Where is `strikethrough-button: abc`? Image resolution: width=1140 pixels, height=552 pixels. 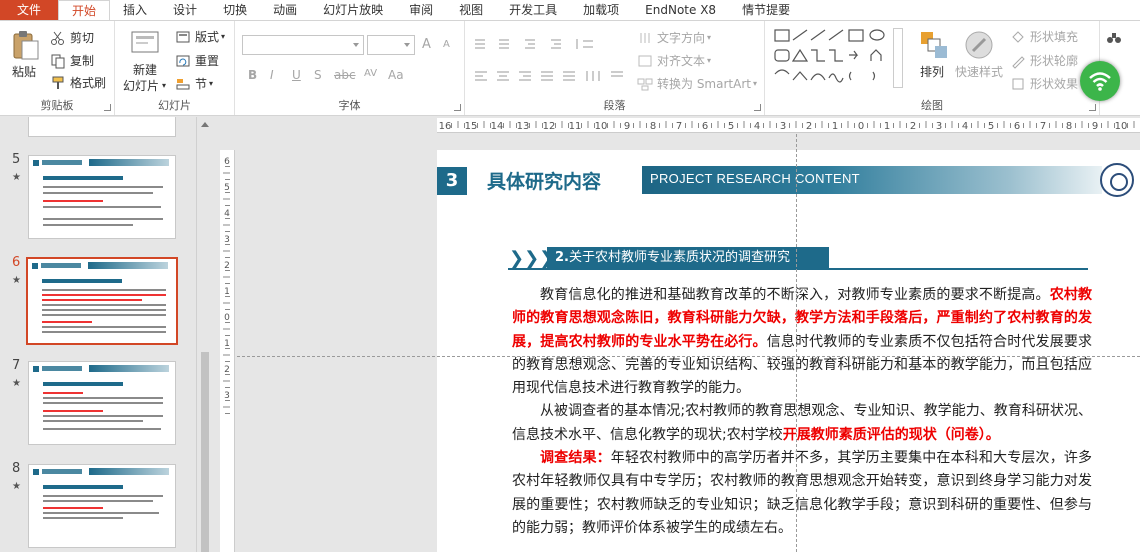 strikethrough-button: abc is located at coordinates (345, 75).